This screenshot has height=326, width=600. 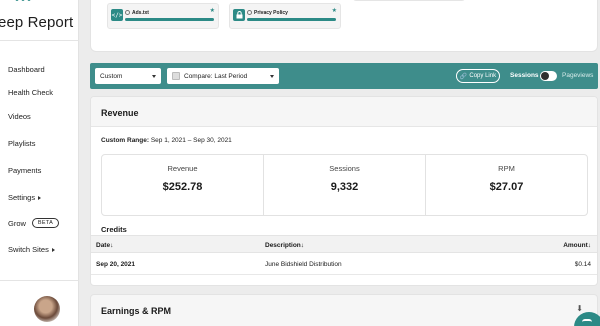 What do you see at coordinates (117, 15) in the screenshot?
I see `code-icon: </>` at bounding box center [117, 15].